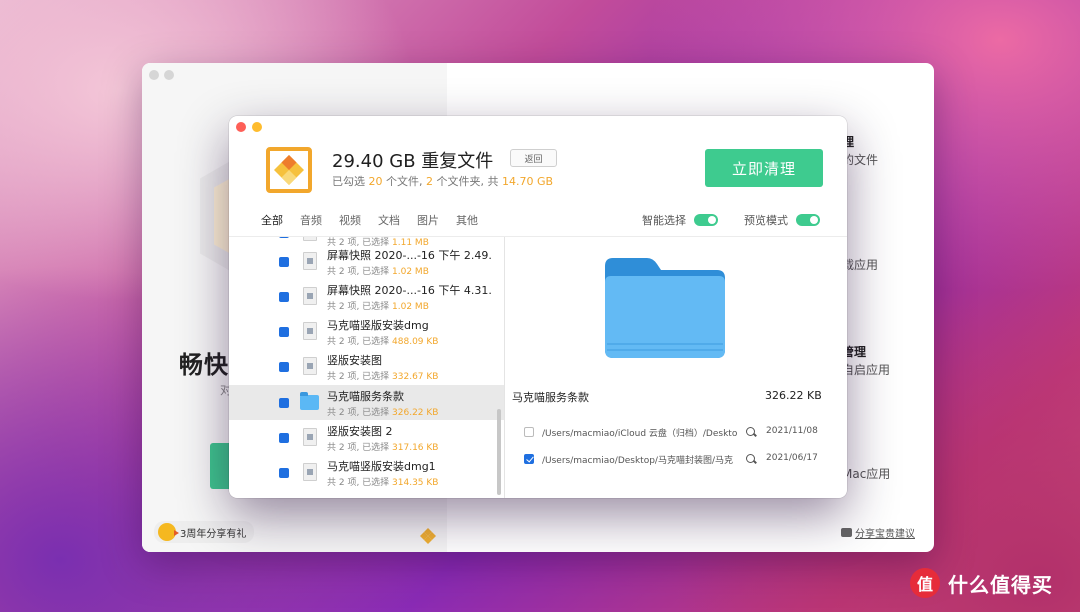 This screenshot has height=612, width=1080. I want to click on item-meta: 共 2 项, 已选择 326.22 KB, so click(383, 413).